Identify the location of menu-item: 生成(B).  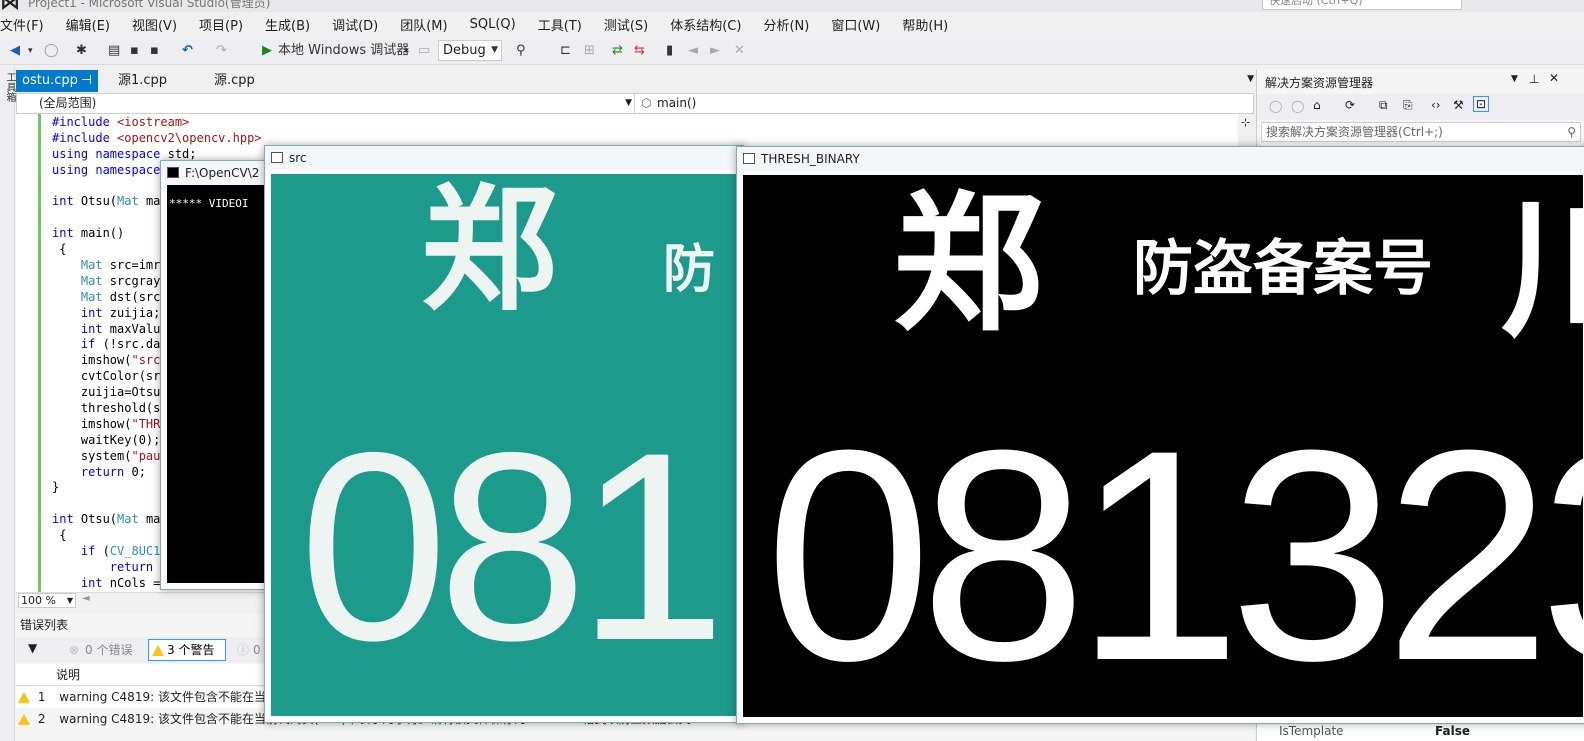
(287, 24).